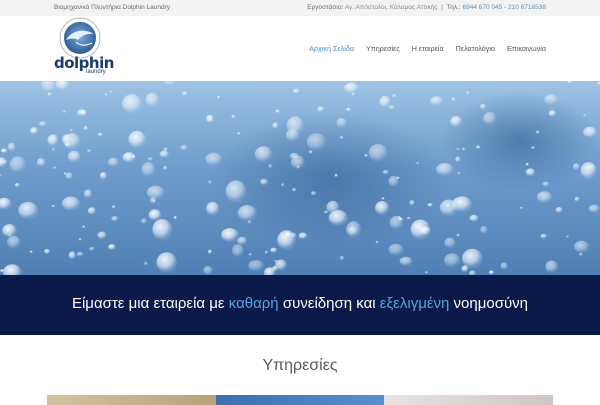 The width and height of the screenshot is (600, 405). Describe the element at coordinates (331, 48) in the screenshot. I see `nav-home: Αρχική Σελίδα` at that location.